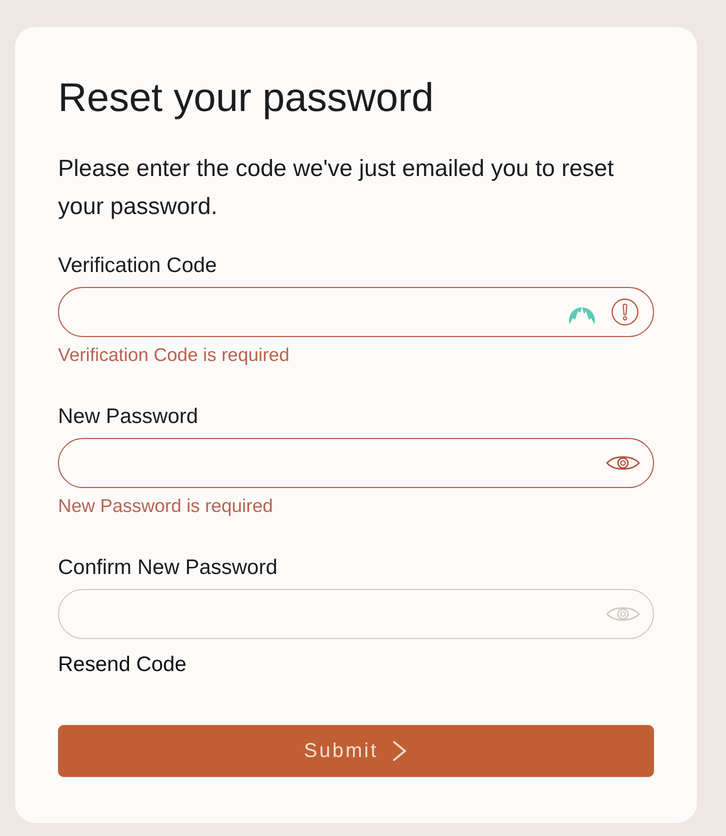 This screenshot has height=836, width=726. I want to click on code-input, so click(356, 312).